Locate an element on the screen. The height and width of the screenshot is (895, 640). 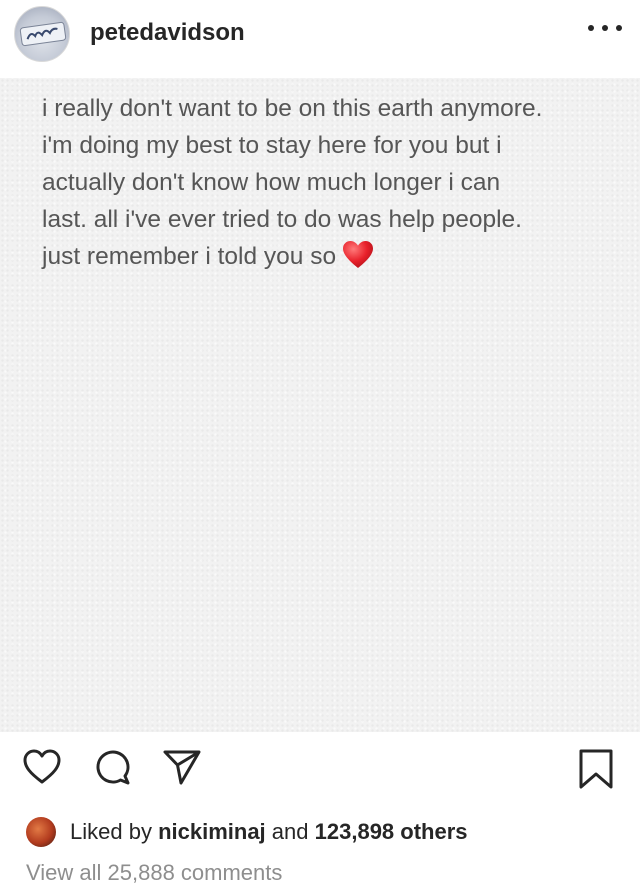
heart-icon is located at coordinates (42, 767).